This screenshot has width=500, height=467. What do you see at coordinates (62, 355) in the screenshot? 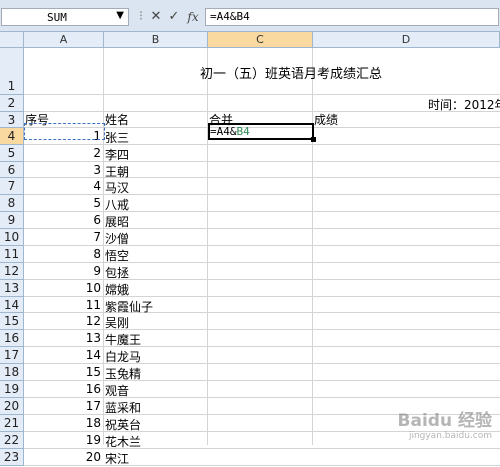
I see `cell-seq: 14` at bounding box center [62, 355].